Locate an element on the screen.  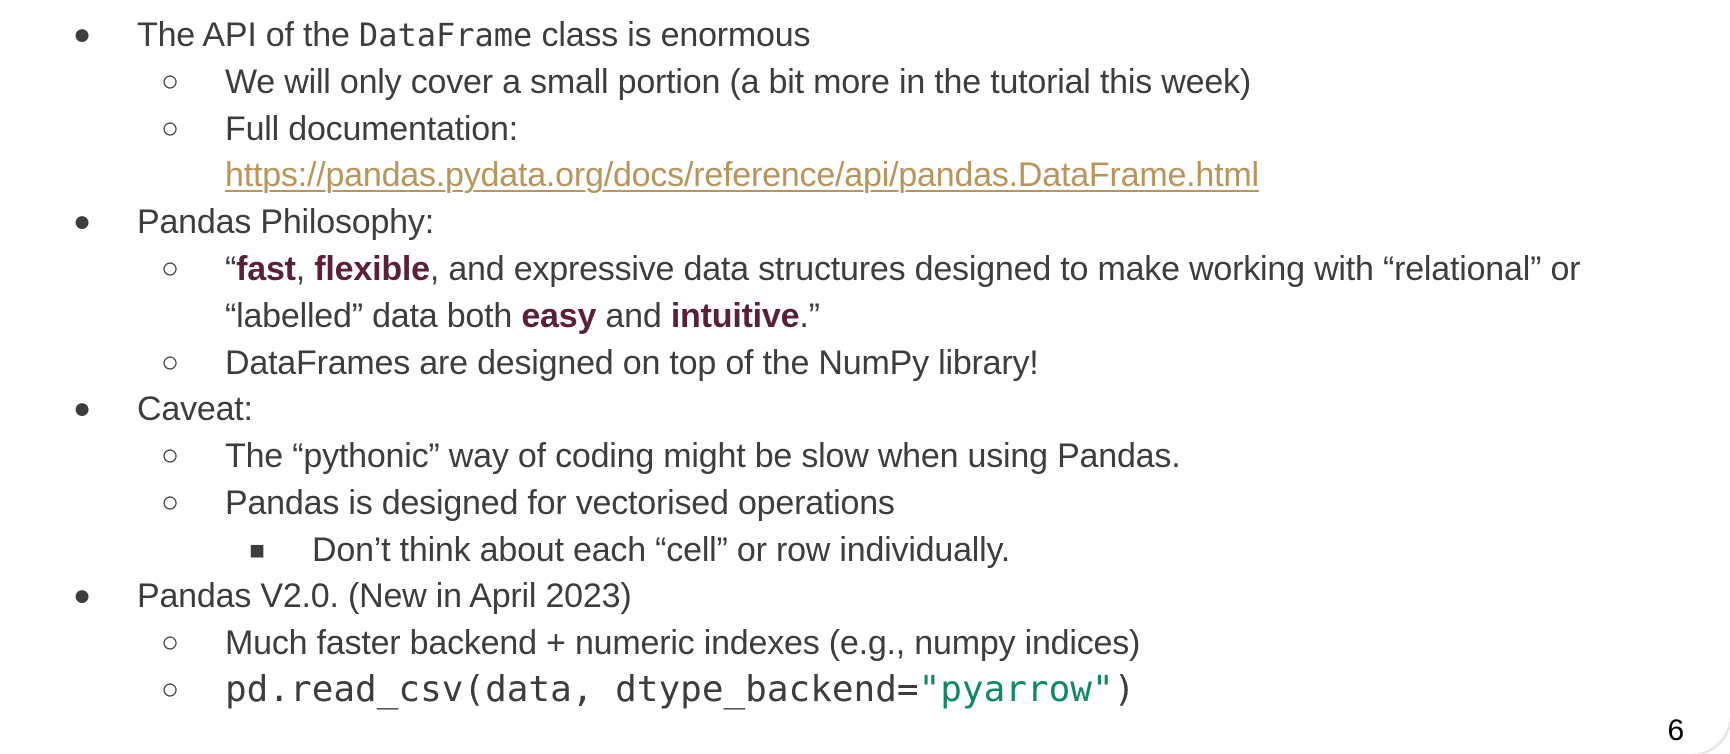
emphasis-flexible: flexible is located at coordinates (372, 269).